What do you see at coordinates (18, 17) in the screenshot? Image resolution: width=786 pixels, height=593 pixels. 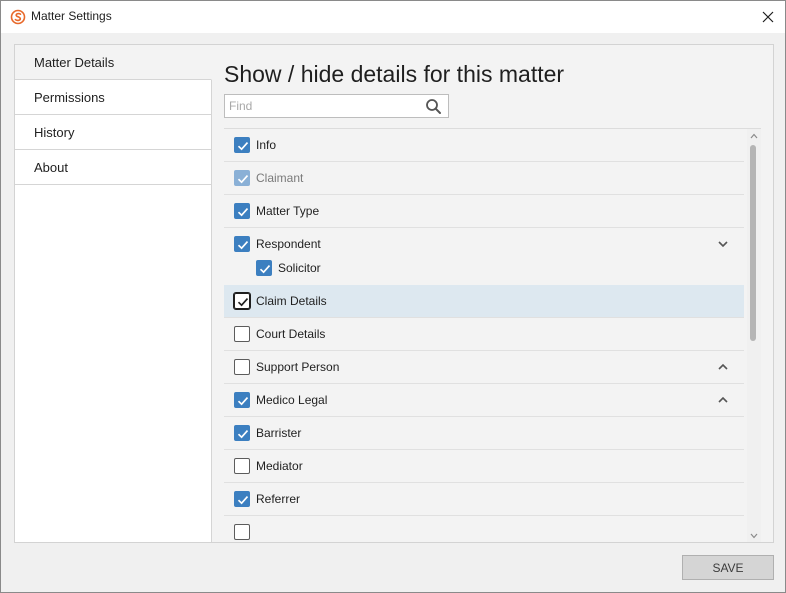 I see `app-logo-icon` at bounding box center [18, 17].